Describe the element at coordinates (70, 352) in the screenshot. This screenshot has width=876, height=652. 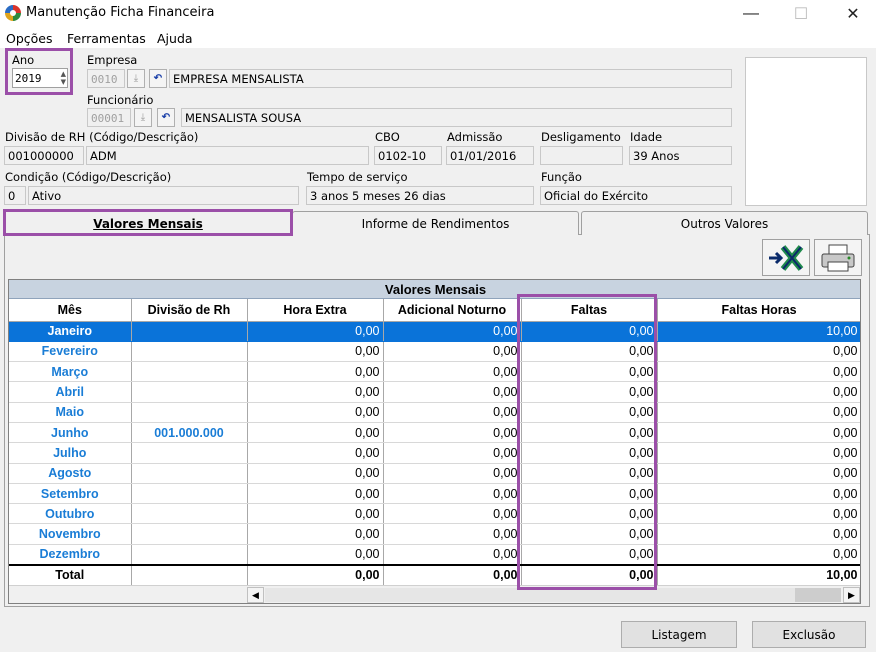
I see `mes-cell: Fevereiro` at that location.